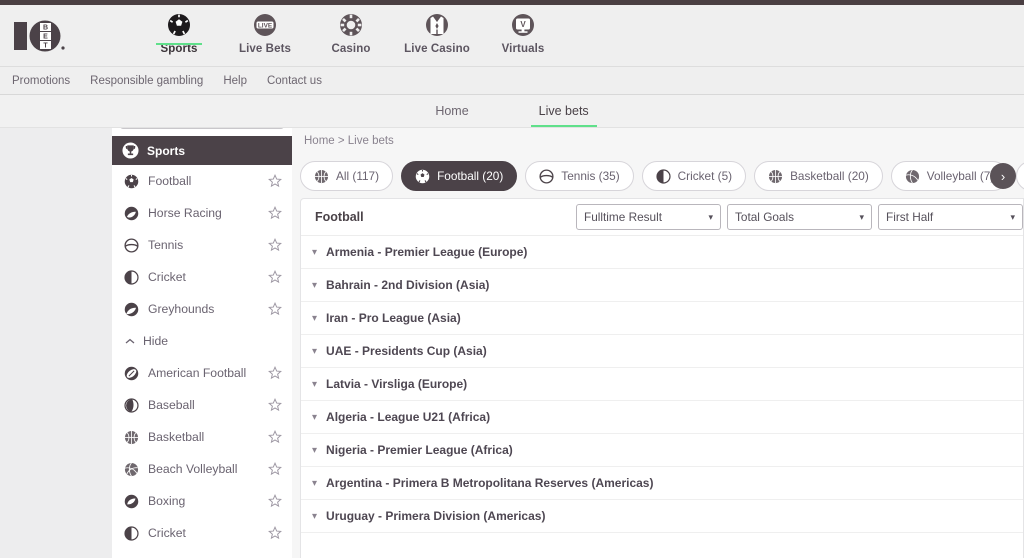 This screenshot has width=1024, height=558. I want to click on chip-label: Volleyball (7), so click(960, 176).